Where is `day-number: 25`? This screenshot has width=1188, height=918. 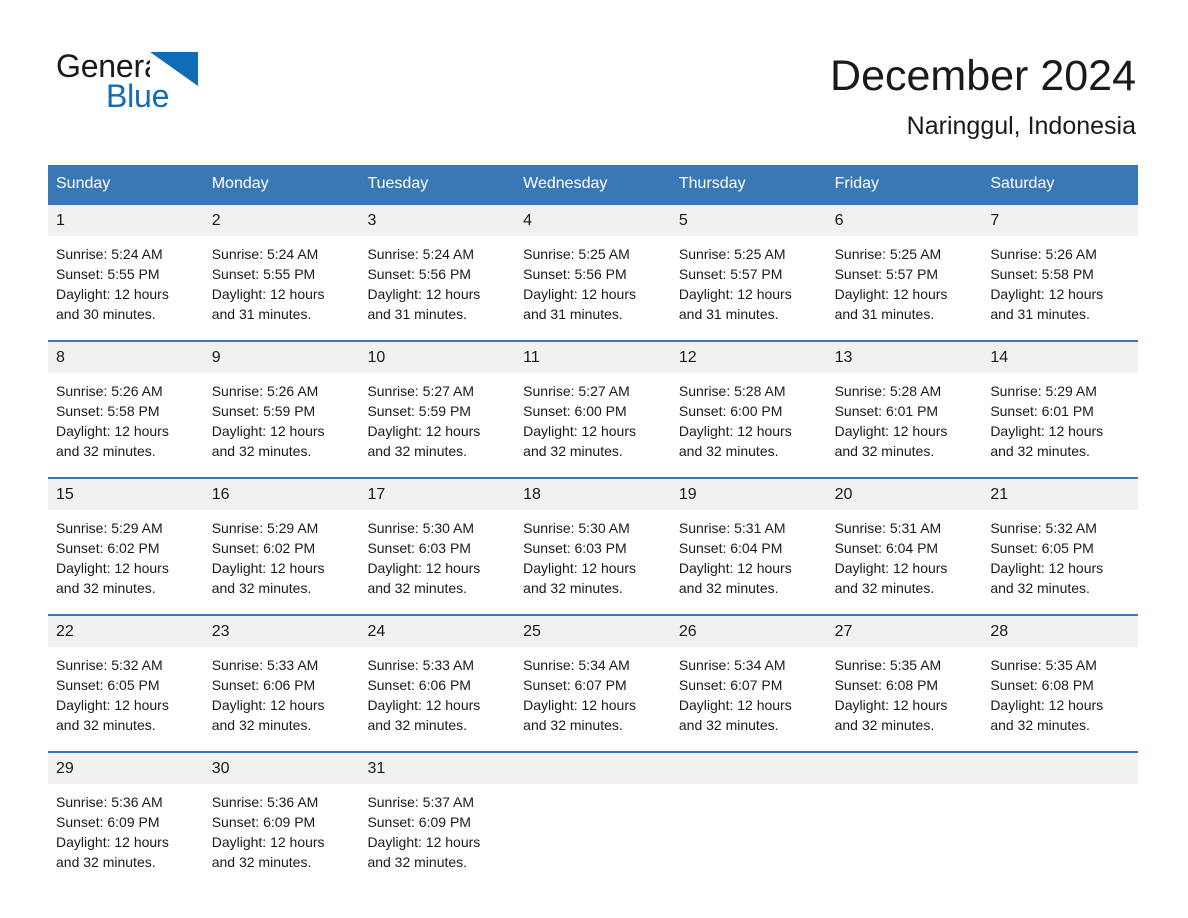
day-number: 25 is located at coordinates (593, 631).